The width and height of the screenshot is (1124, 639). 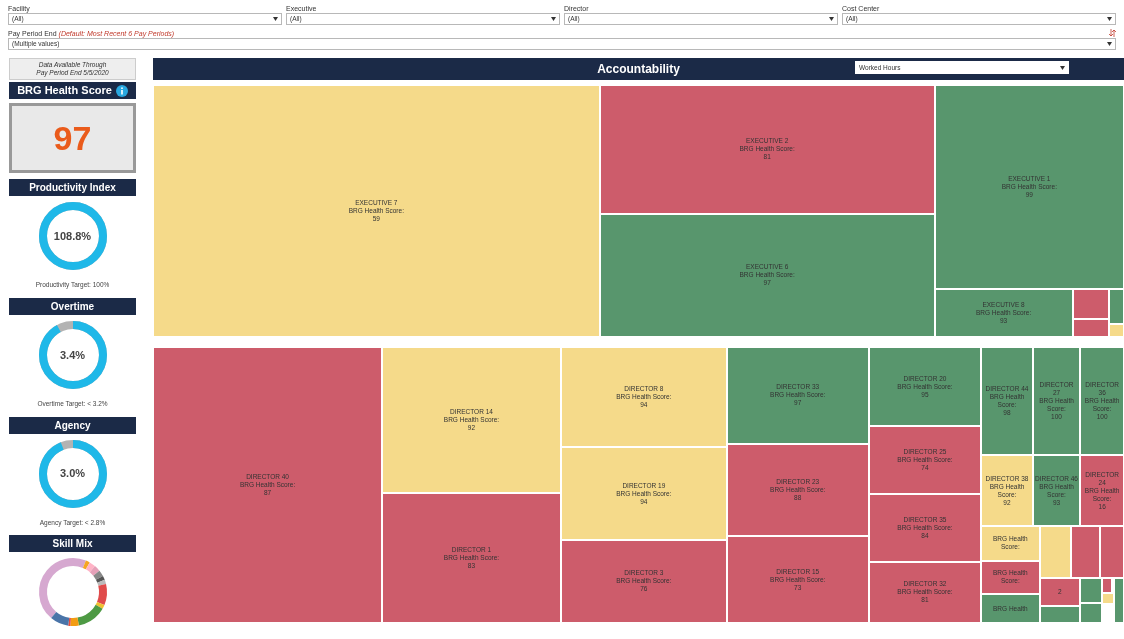 I want to click on gauge-value: 3.0%, so click(x=72, y=474).